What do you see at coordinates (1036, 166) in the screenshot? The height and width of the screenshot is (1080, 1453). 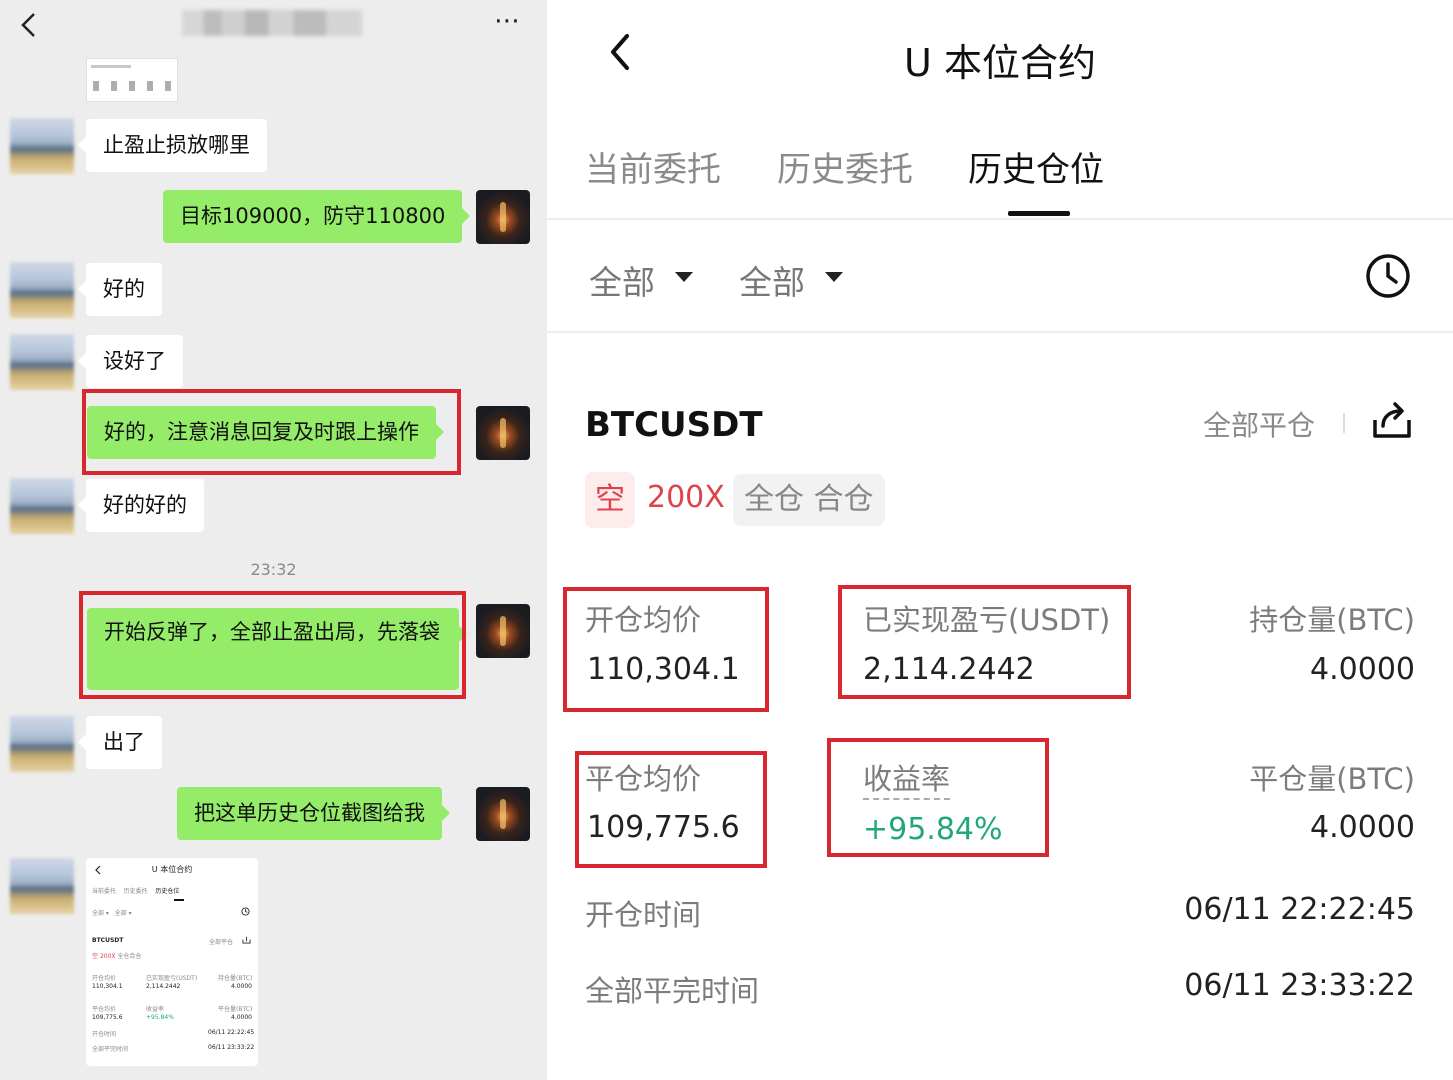 I see `tab-position-history: 历史仓位` at bounding box center [1036, 166].